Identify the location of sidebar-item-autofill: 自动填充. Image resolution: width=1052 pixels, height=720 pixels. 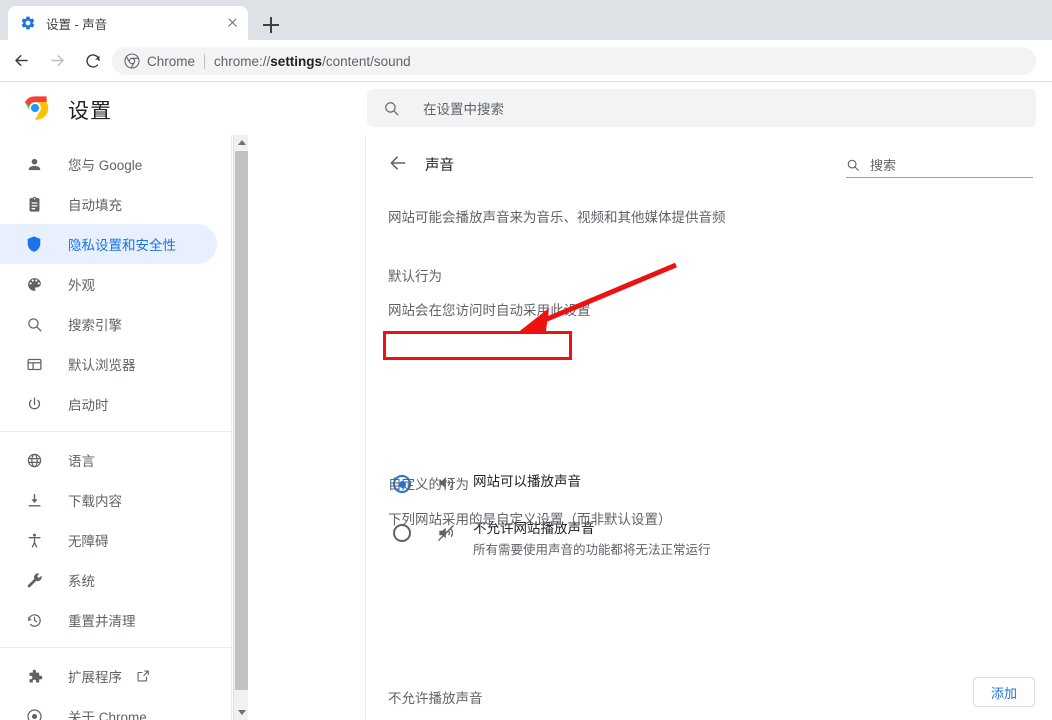
(108, 204).